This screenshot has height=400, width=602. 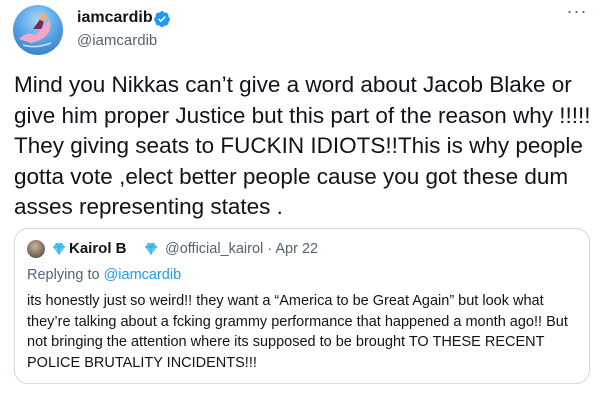 I want to click on quoted-author-avatar, so click(x=36, y=249).